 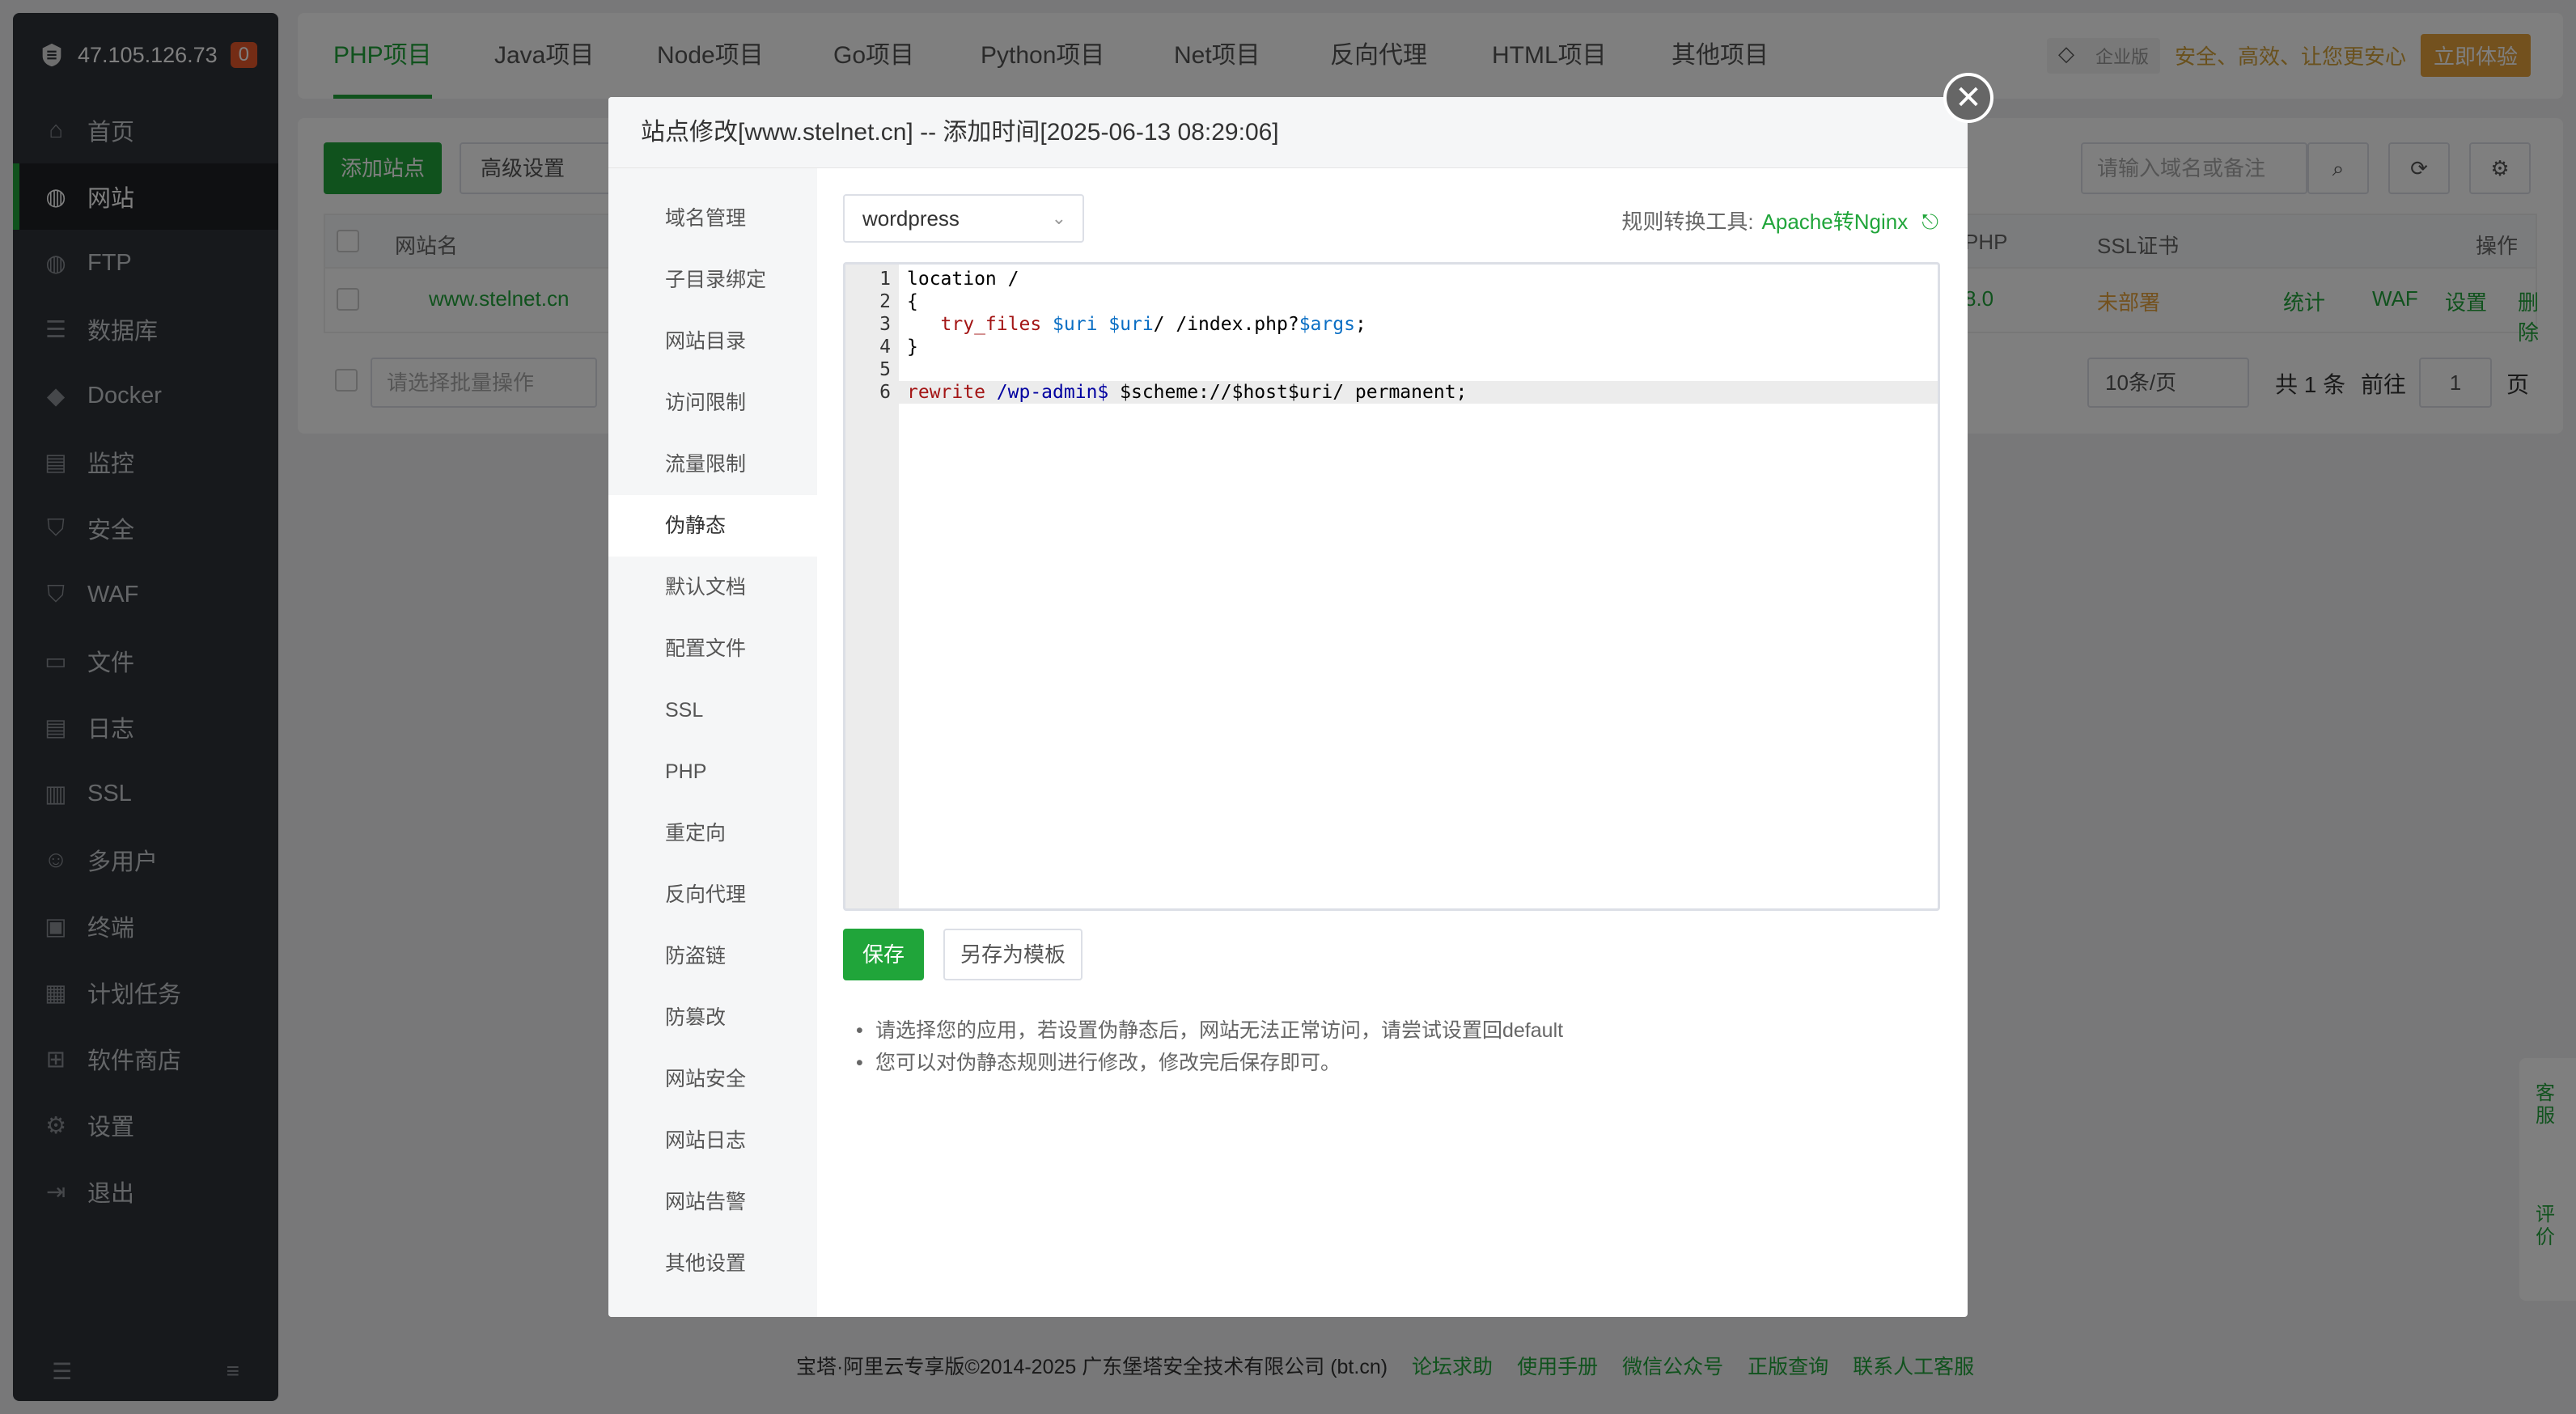 I want to click on chevron-down-icon: ⌄, so click(x=1058, y=218).